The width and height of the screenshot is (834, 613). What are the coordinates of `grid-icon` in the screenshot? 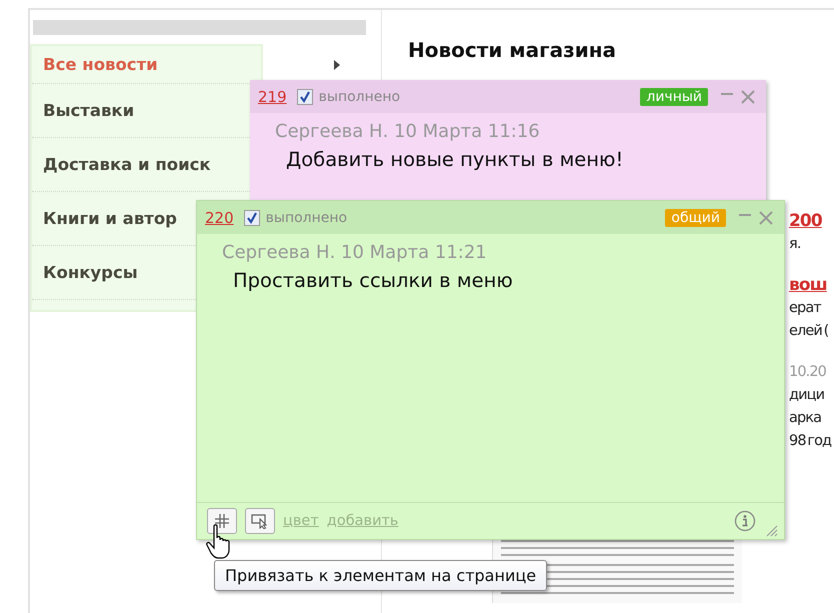 It's located at (222, 521).